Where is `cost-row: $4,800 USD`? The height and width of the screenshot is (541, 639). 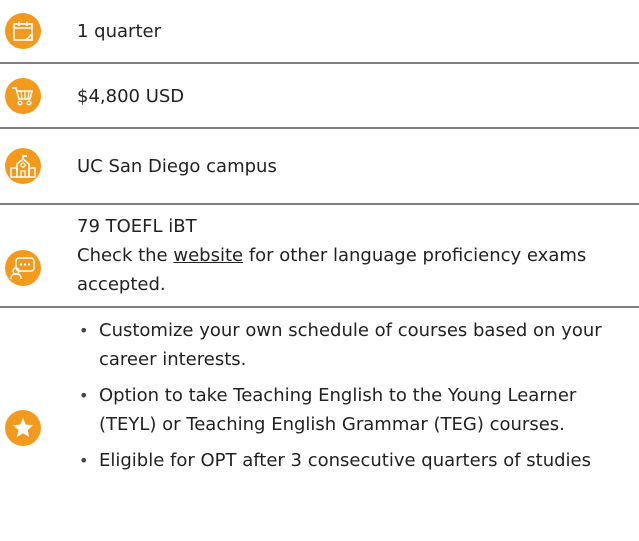
cost-row: $4,800 USD is located at coordinates (319, 95).